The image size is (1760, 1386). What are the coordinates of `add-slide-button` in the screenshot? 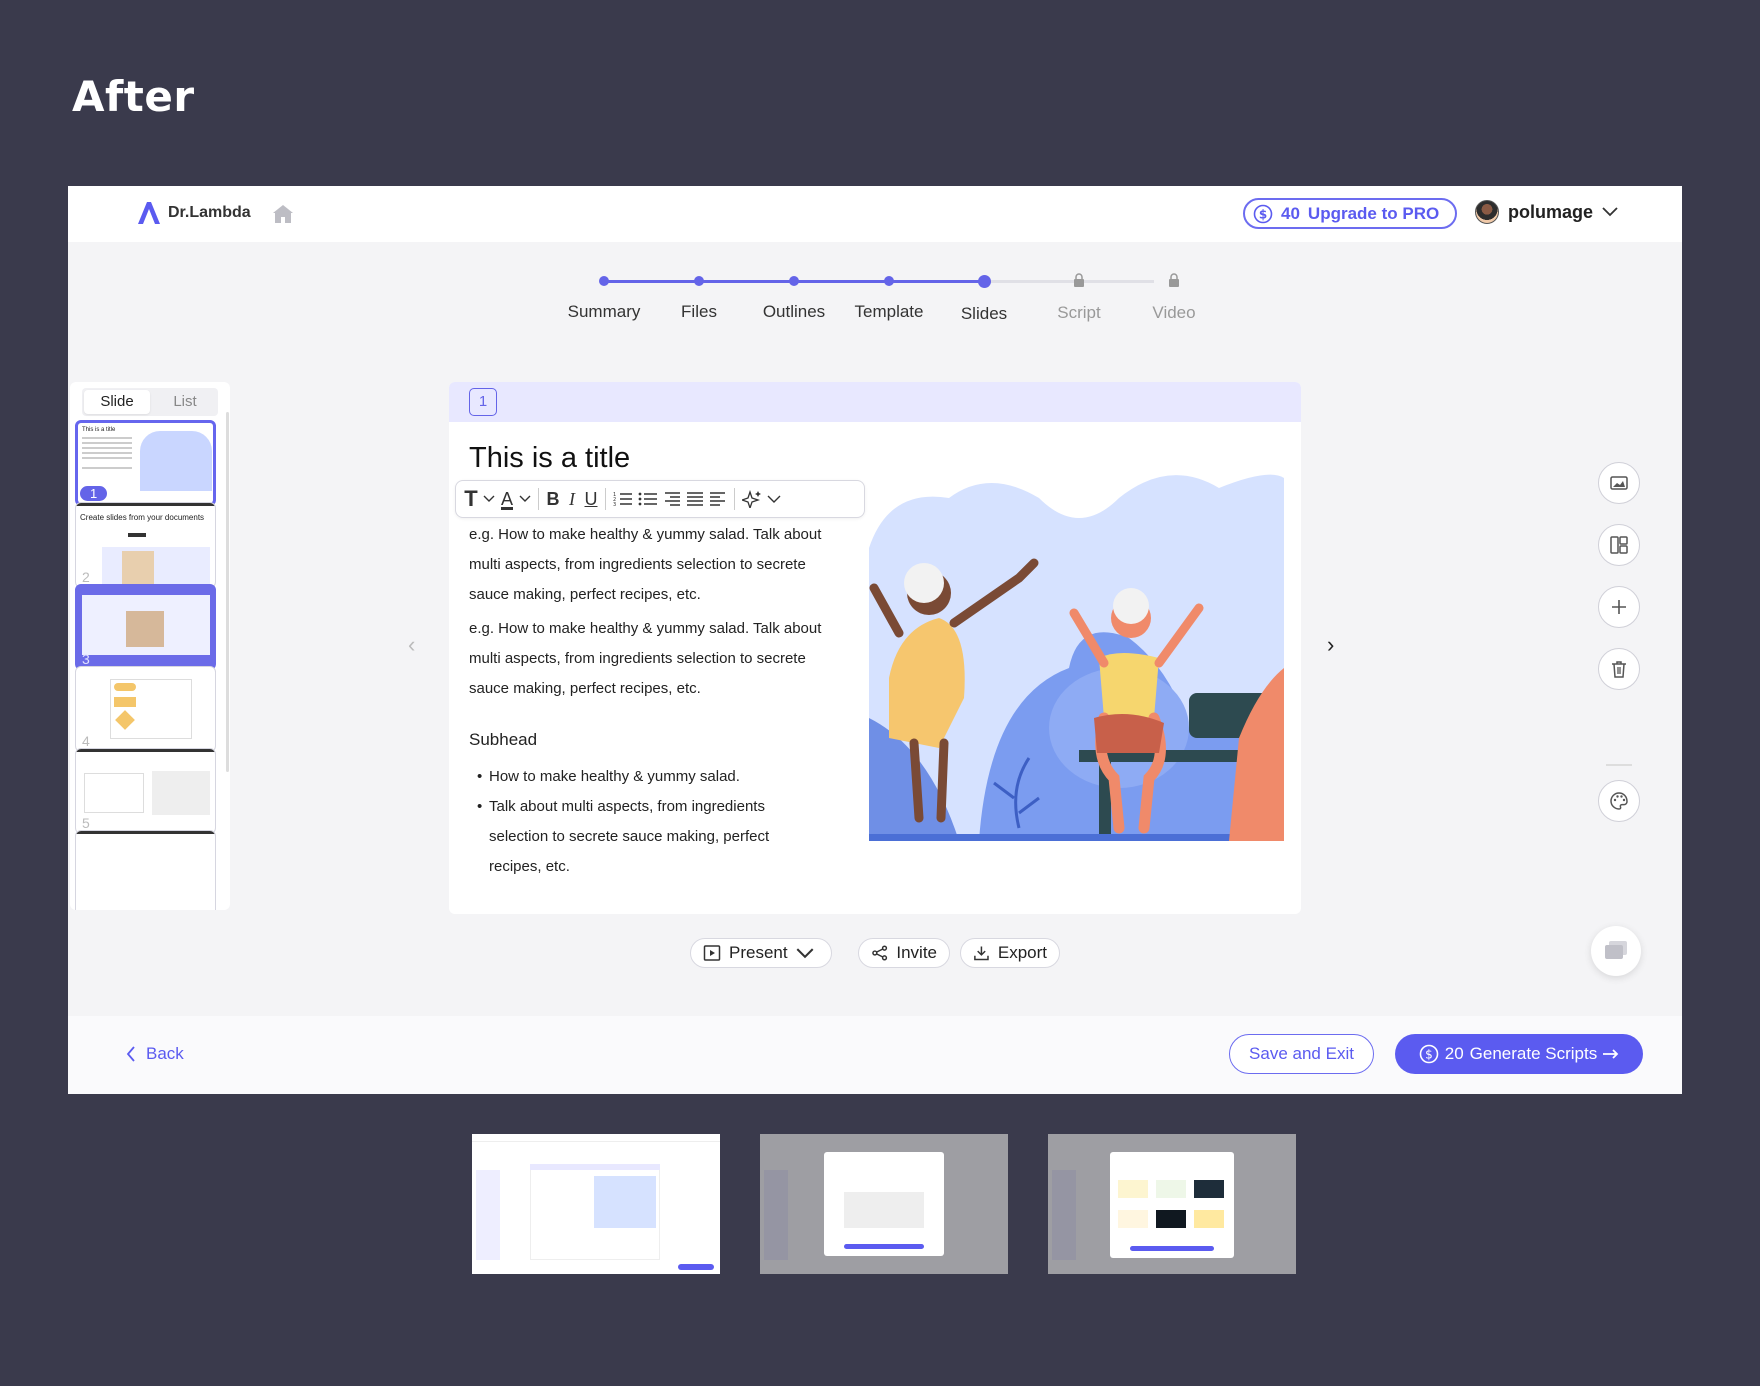 It's located at (1619, 607).